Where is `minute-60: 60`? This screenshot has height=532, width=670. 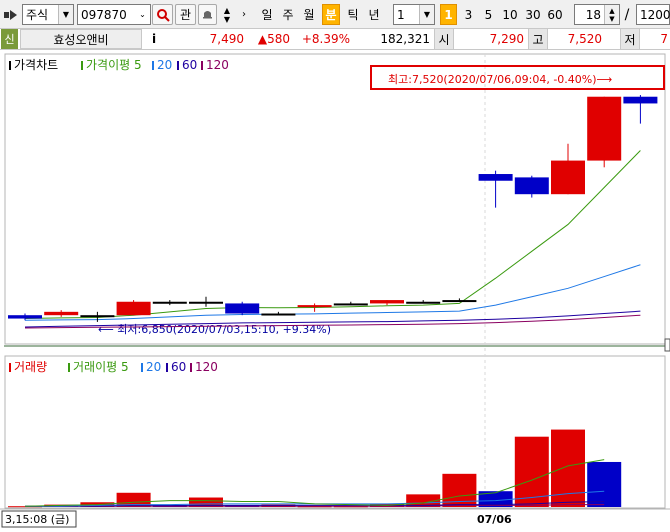
minute-60: 60 is located at coordinates (555, 14).